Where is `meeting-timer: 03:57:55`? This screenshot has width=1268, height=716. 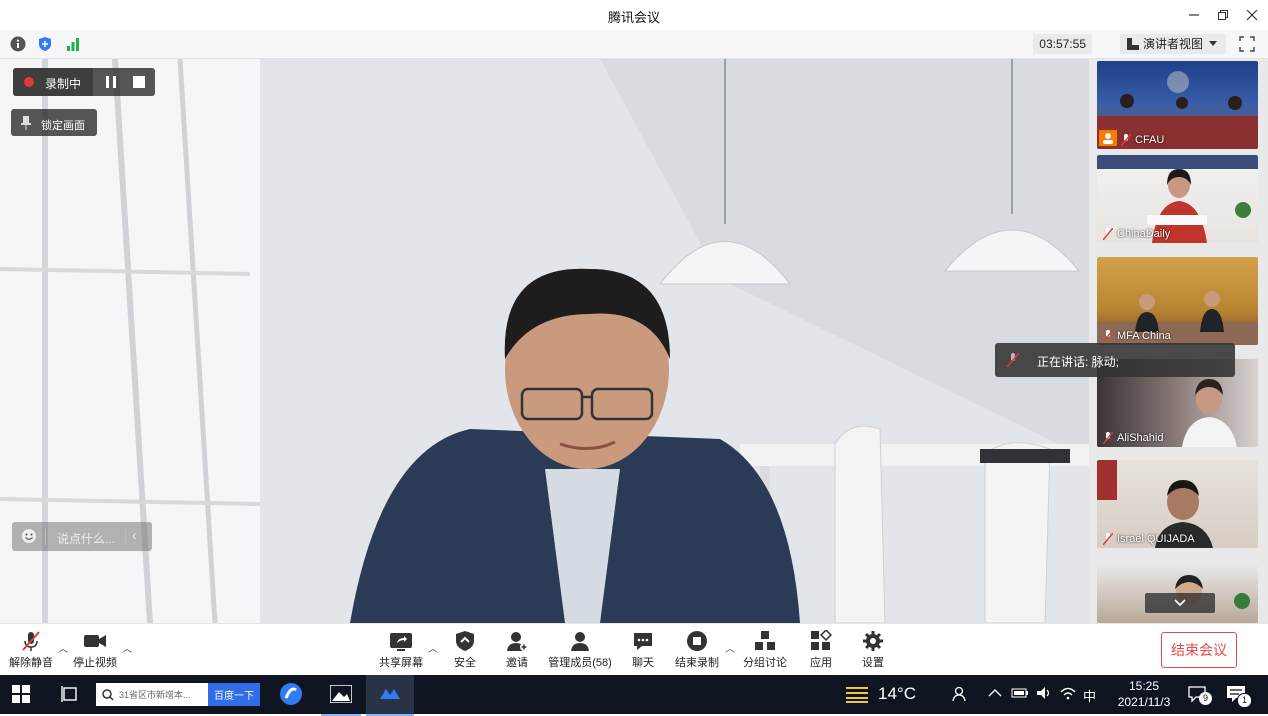
meeting-timer: 03:57:55 is located at coordinates (1062, 44).